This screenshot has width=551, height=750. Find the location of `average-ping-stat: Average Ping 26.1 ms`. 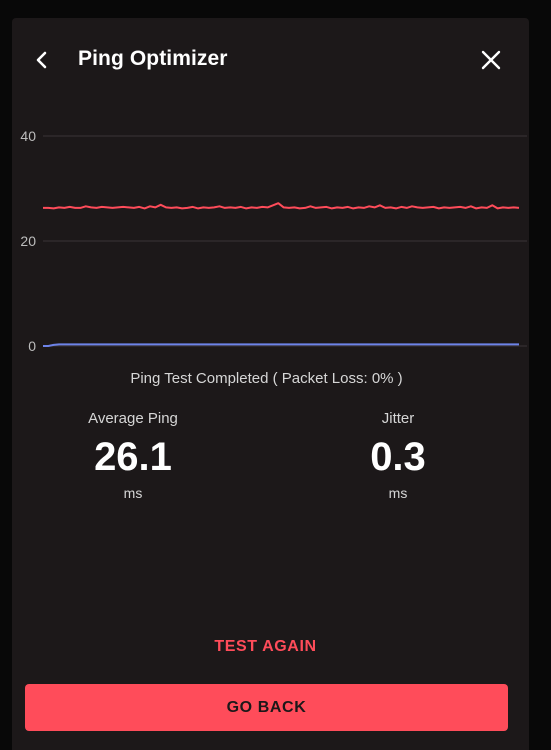

average-ping-stat: Average Ping 26.1 ms is located at coordinates (133, 455).